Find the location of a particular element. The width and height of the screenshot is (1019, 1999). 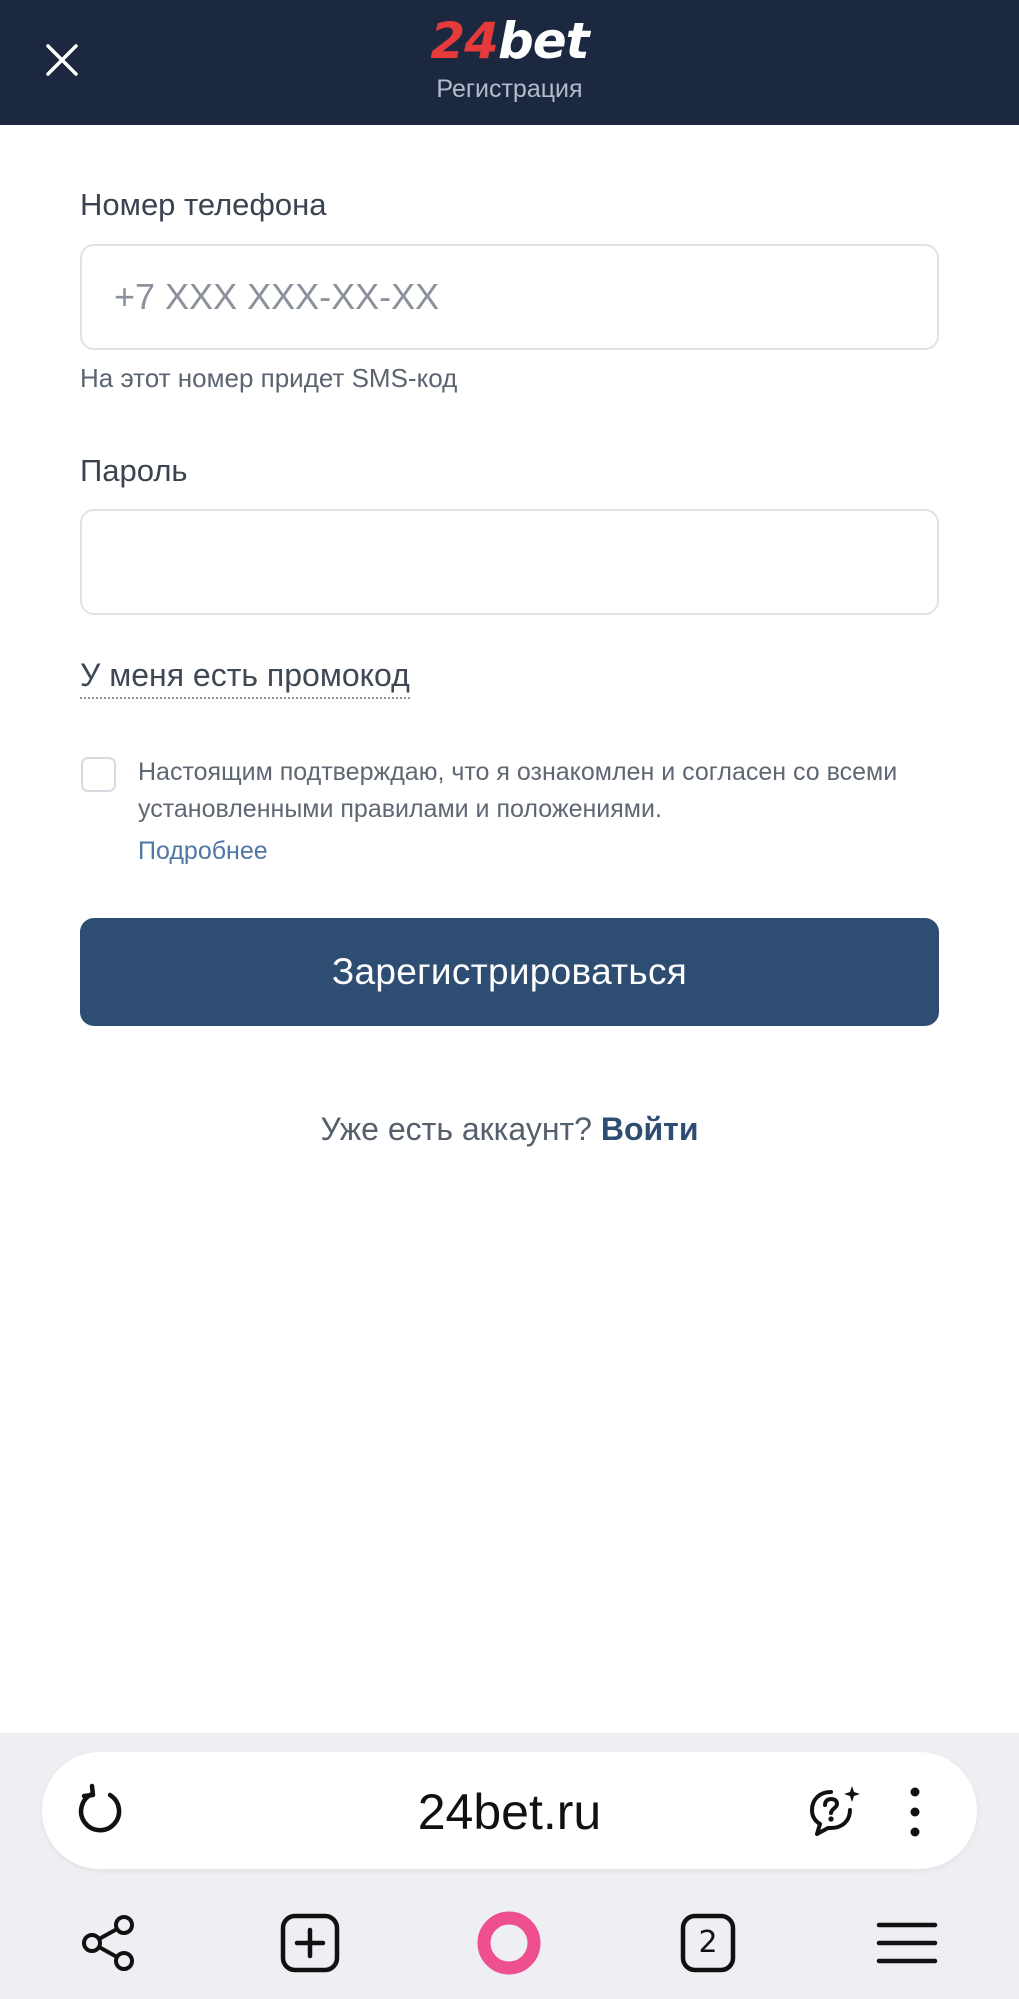

ai-assistant-button is located at coordinates (835, 1812).